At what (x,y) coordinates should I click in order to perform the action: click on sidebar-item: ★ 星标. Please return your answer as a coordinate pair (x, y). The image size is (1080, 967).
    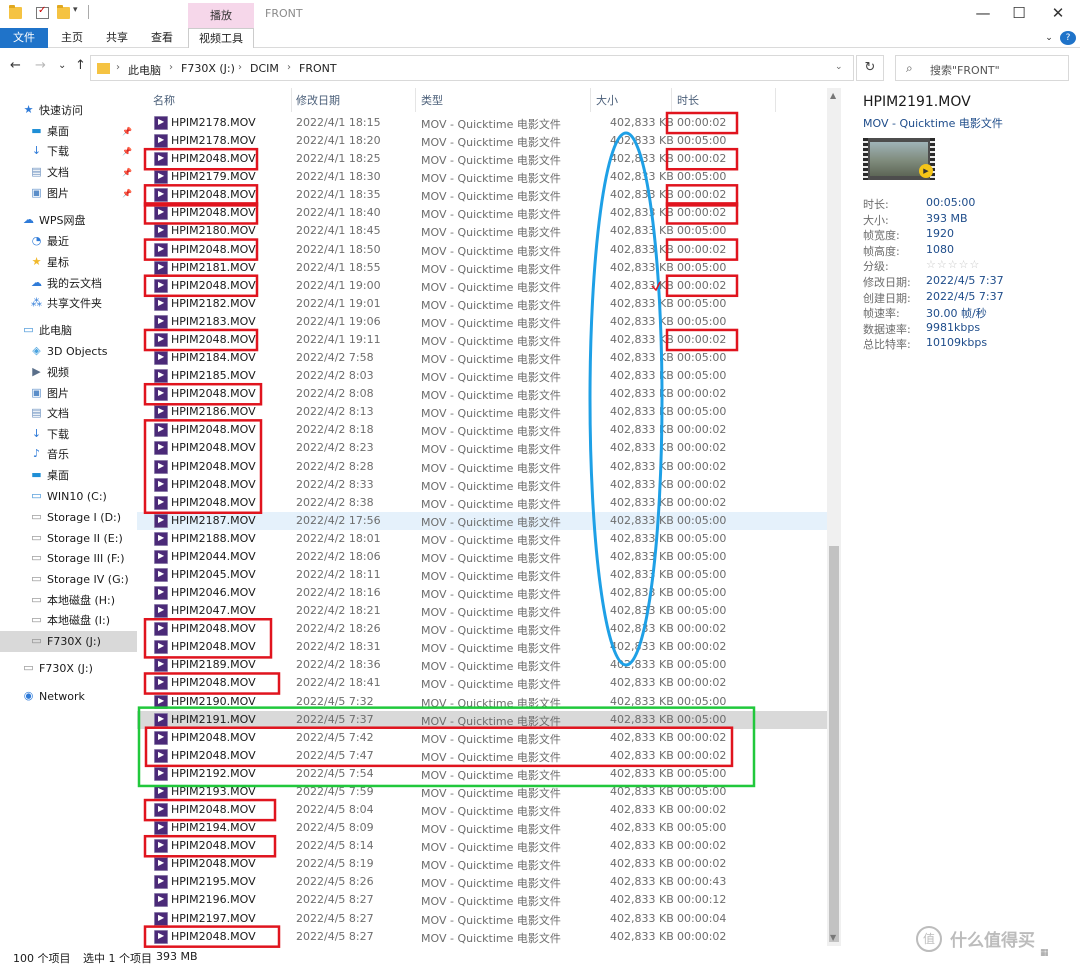
    Looking at the image, I should click on (68, 262).